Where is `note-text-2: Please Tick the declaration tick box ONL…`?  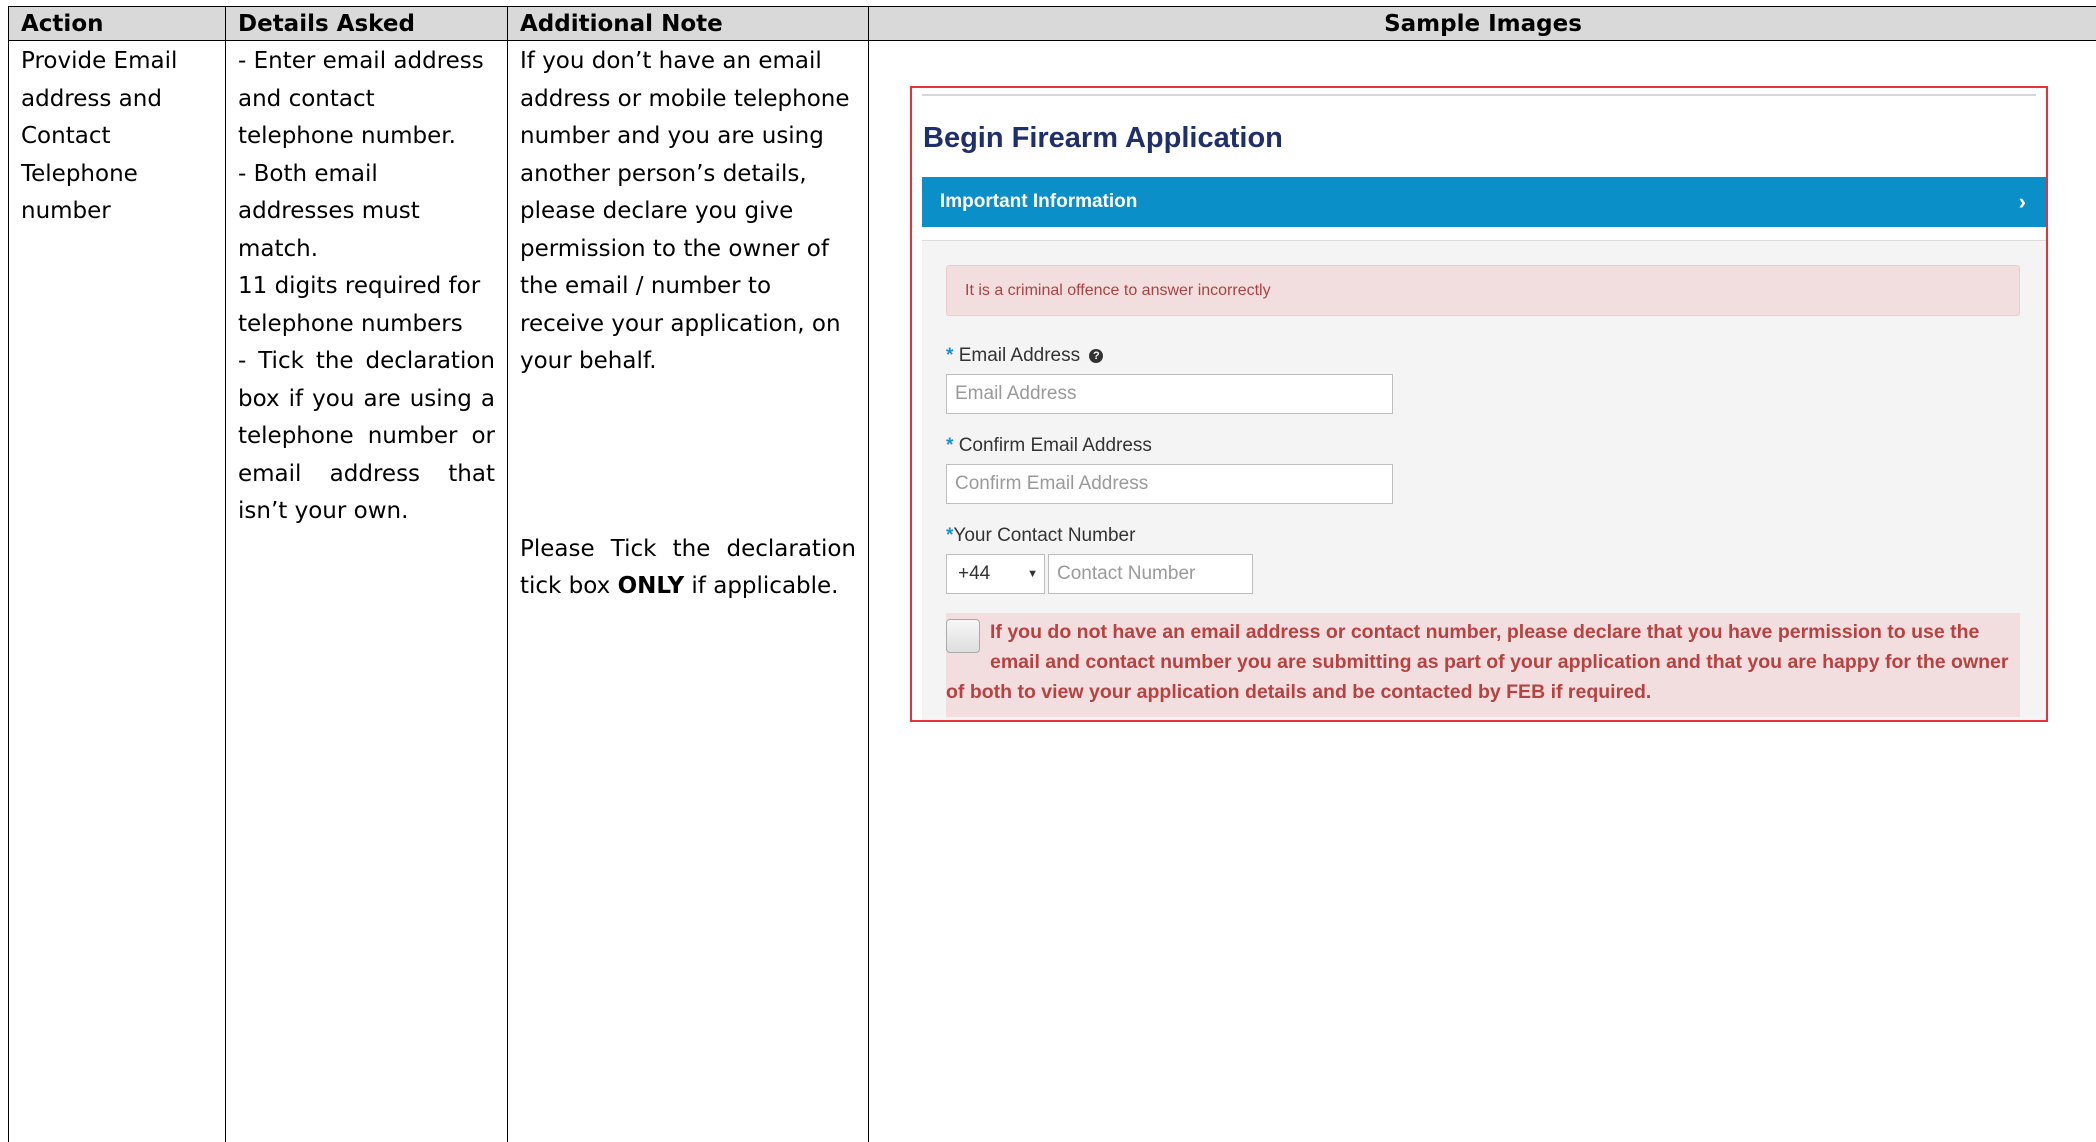
note-text-2: Please Tick the declaration tick box ONL… is located at coordinates (688, 567).